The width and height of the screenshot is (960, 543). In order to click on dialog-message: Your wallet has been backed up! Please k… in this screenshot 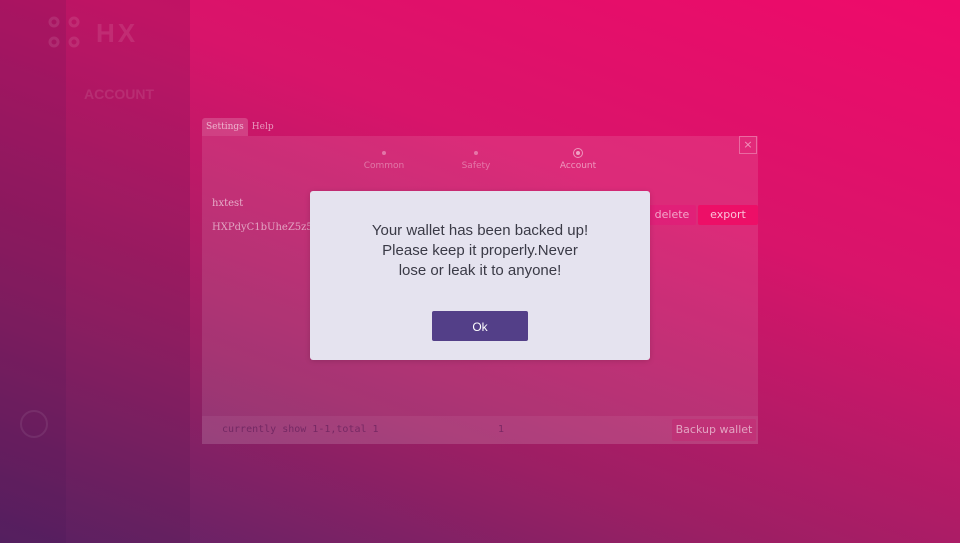, I will do `click(480, 250)`.